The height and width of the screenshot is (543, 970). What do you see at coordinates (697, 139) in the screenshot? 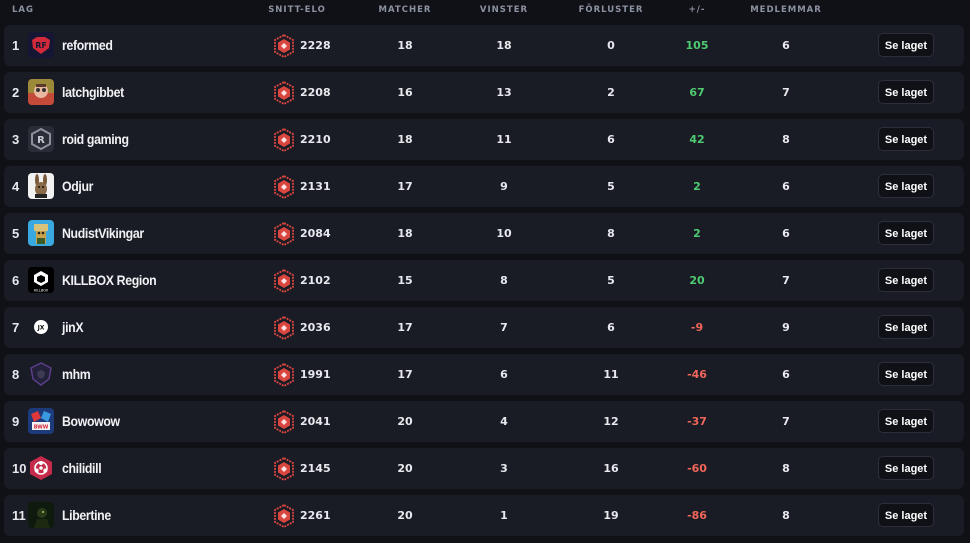
I see `goal-difference: 42` at bounding box center [697, 139].